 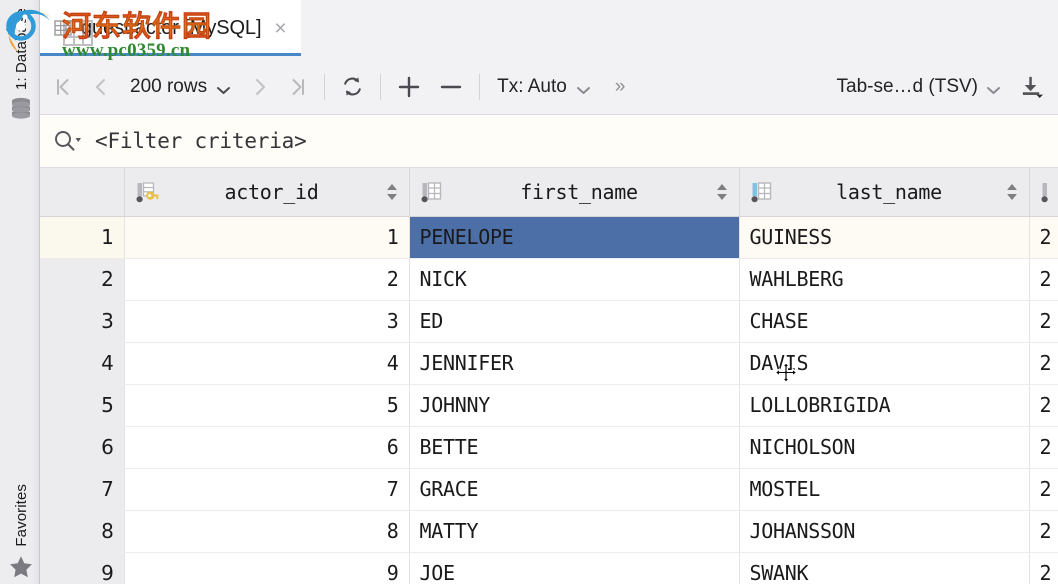 I want to click on cell-actor-id: 9, so click(x=267, y=568).